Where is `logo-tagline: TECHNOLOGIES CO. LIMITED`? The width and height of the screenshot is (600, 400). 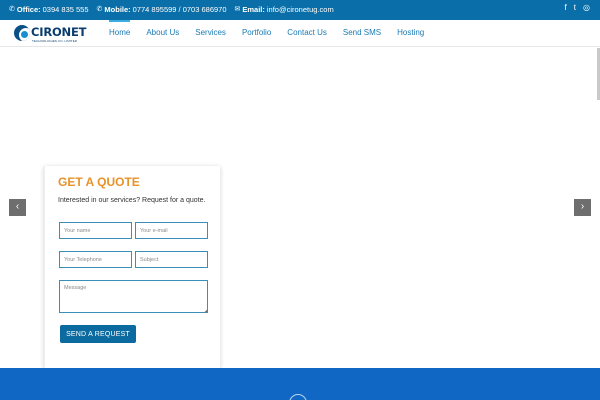
logo-tagline: TECHNOLOGIES CO. LIMITED is located at coordinates (55, 41).